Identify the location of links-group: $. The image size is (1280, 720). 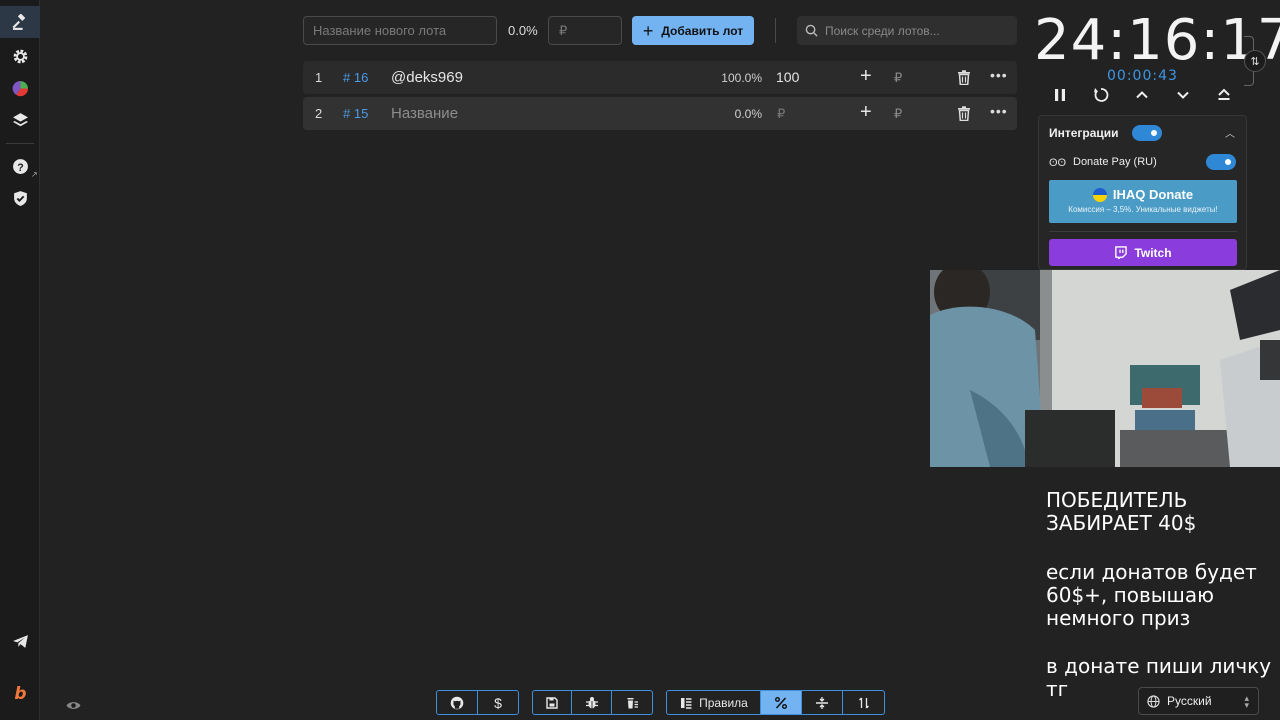
(477, 702).